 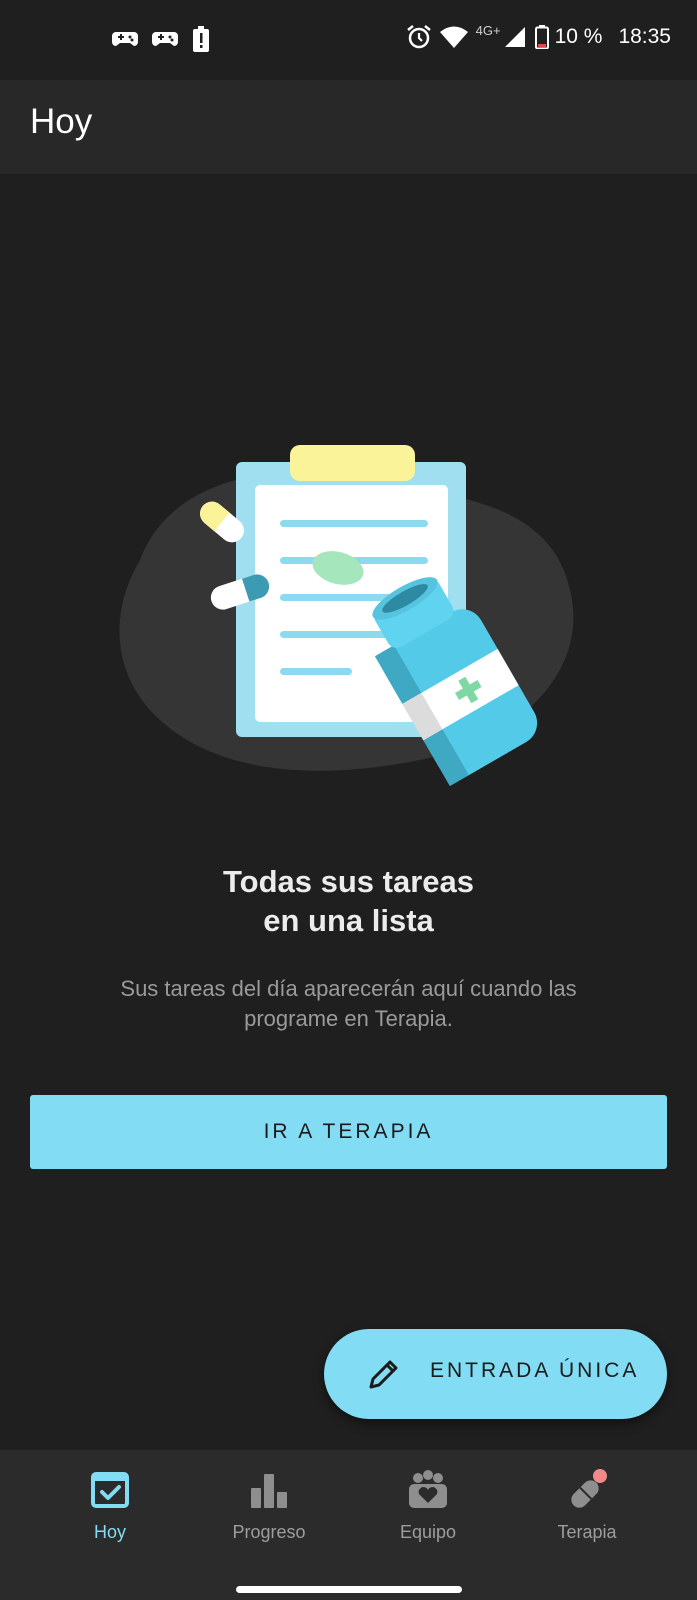 I want to click on clip-shape, so click(x=352, y=463).